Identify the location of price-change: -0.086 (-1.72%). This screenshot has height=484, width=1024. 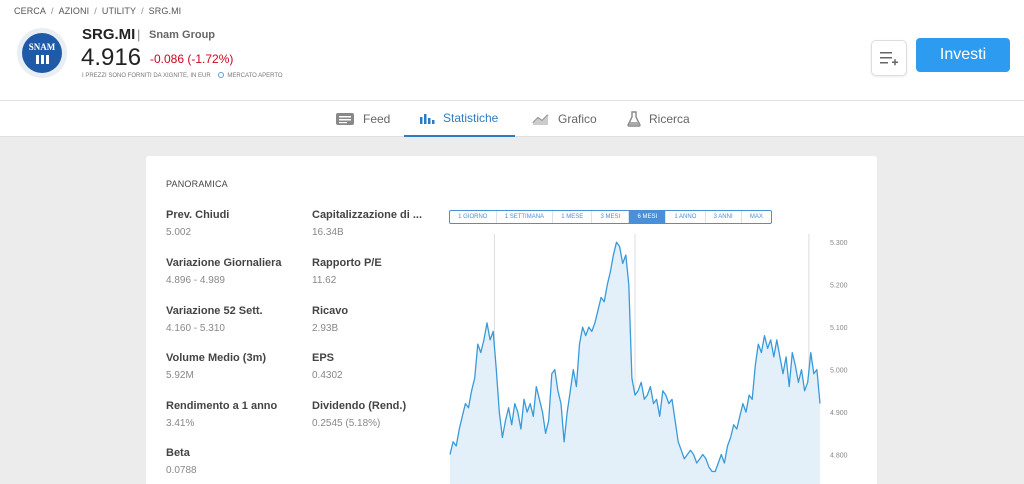
(192, 59).